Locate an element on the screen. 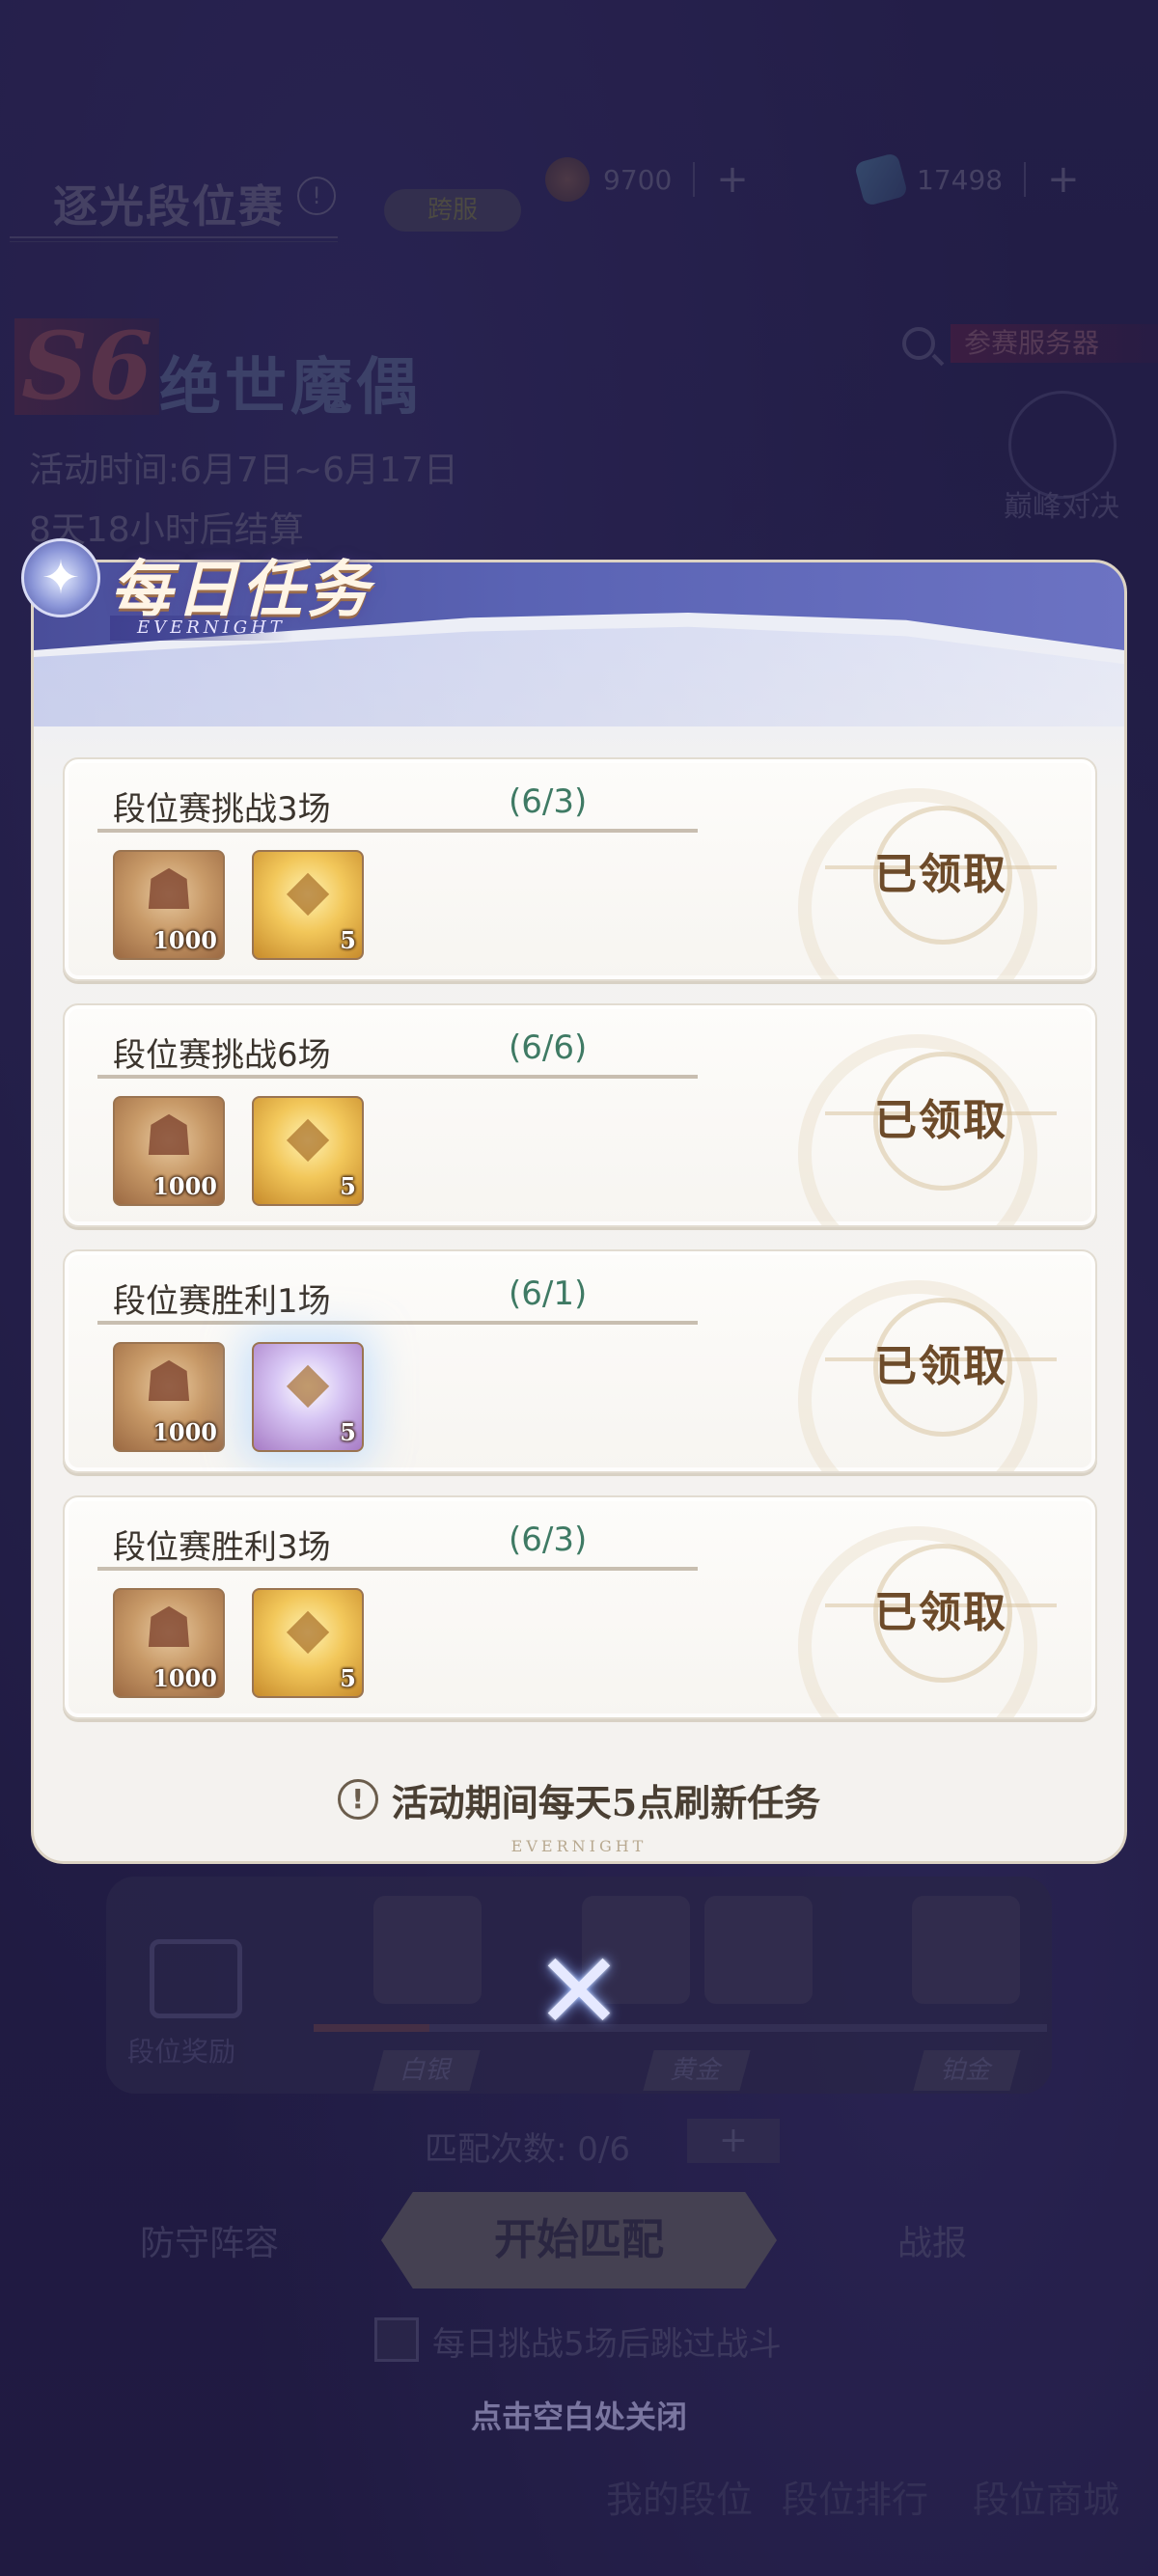  task-card: 段位赛挑战6场 (6/6) ☗ 1000 ◆ 5 已领取 is located at coordinates (580, 1115).